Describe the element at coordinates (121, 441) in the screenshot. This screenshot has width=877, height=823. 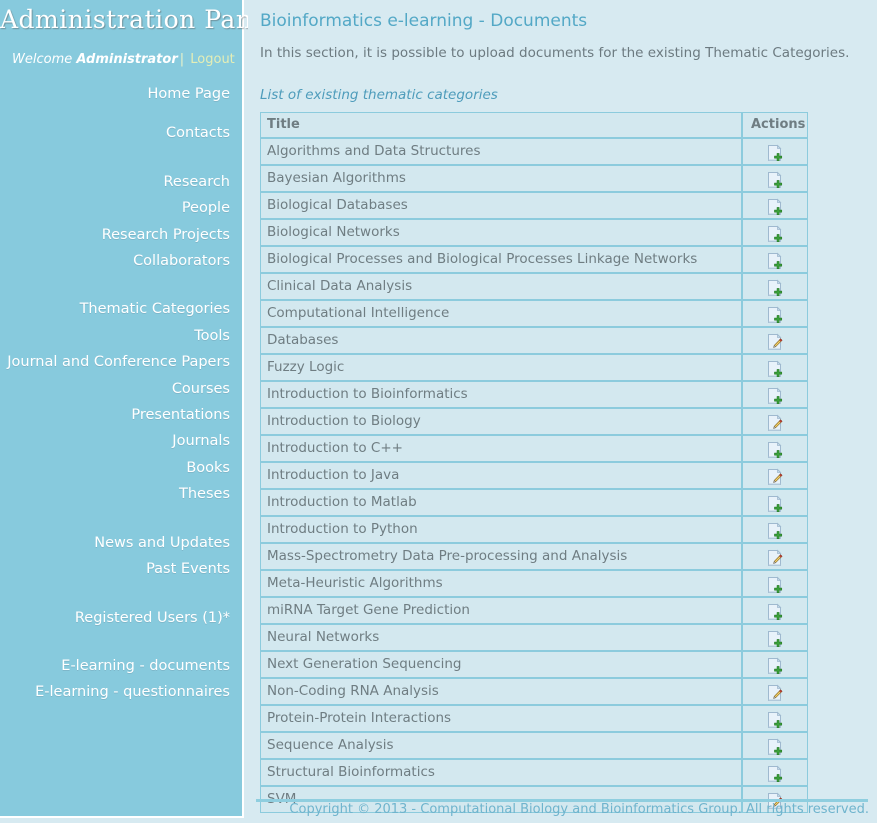
I see `sidebar-item-journals: Journals` at that location.